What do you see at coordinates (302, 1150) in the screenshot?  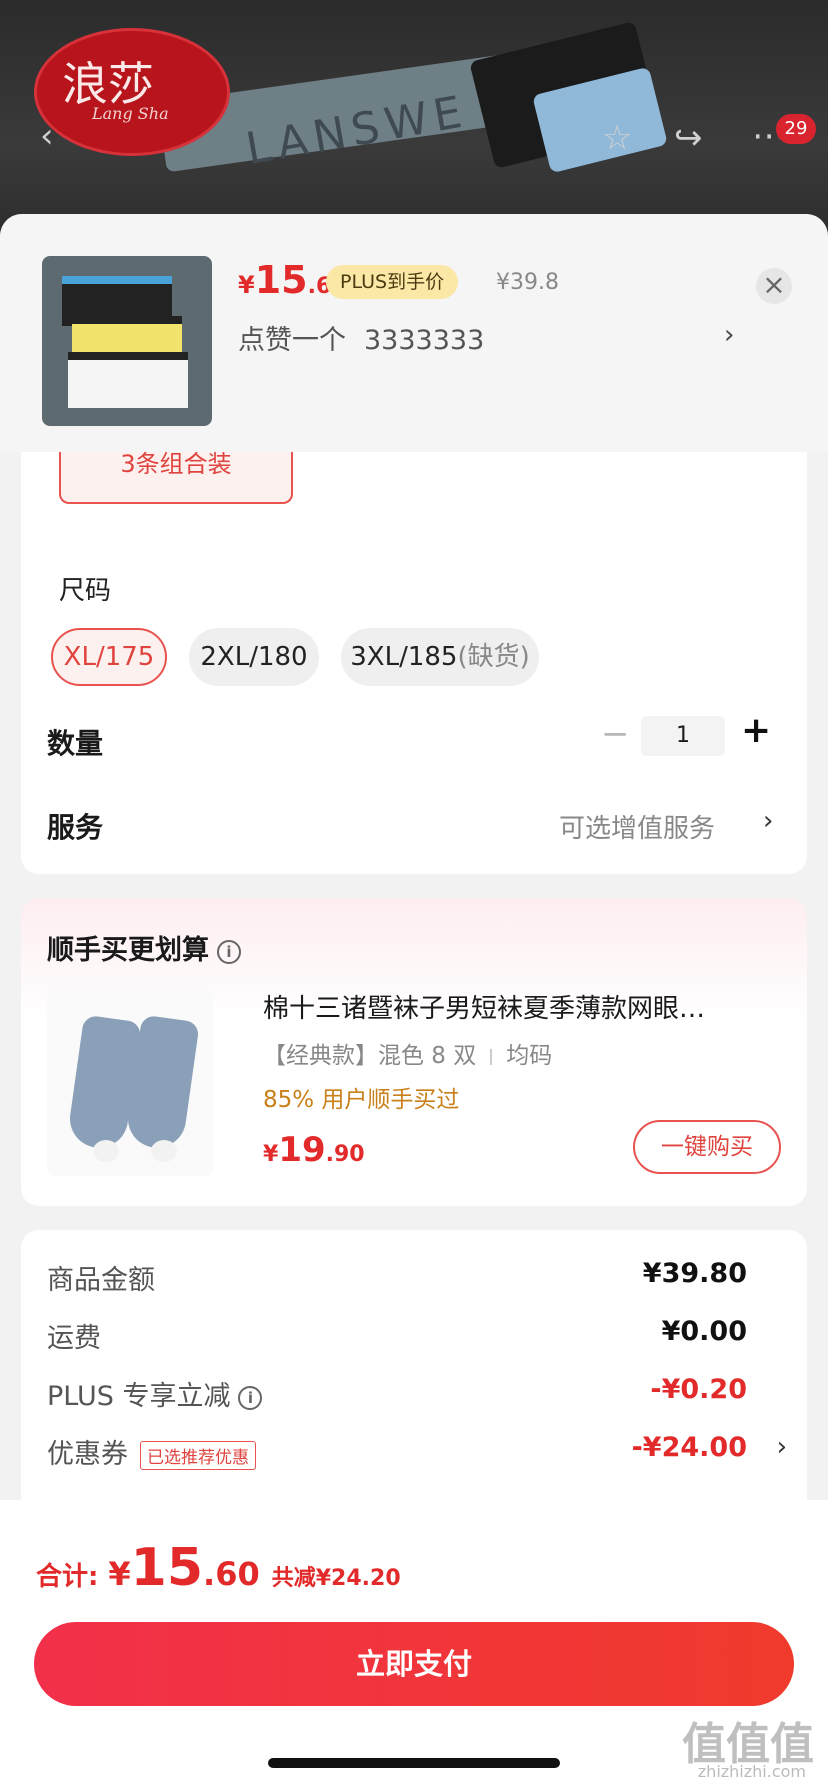 I see `bundle-price-integer: 19` at bounding box center [302, 1150].